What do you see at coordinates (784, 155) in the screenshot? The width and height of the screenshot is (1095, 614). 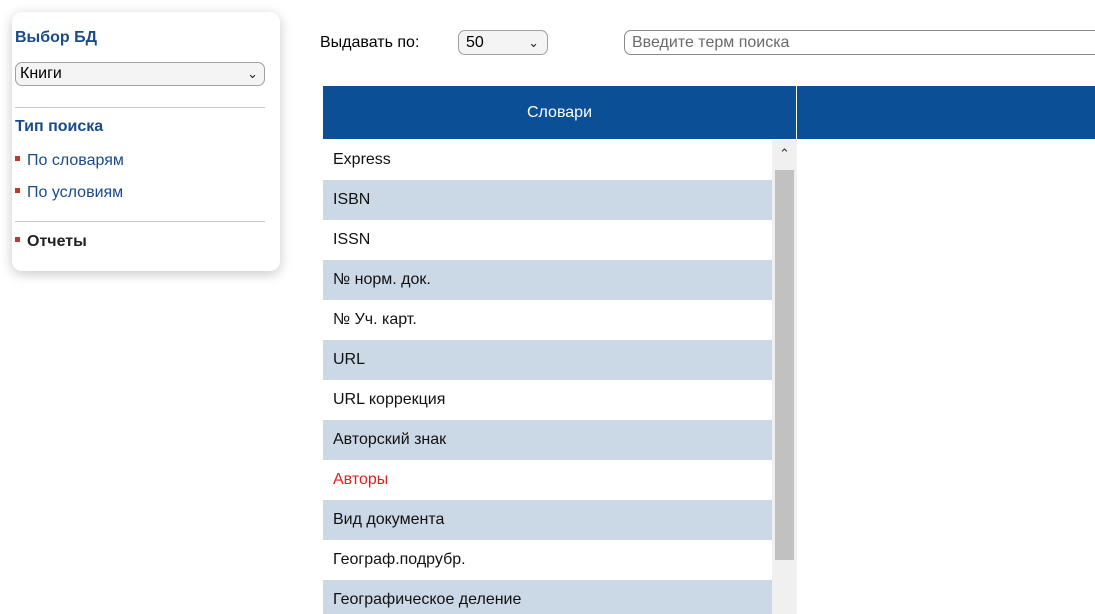 I see `chevron-up-icon: ⌃` at bounding box center [784, 155].